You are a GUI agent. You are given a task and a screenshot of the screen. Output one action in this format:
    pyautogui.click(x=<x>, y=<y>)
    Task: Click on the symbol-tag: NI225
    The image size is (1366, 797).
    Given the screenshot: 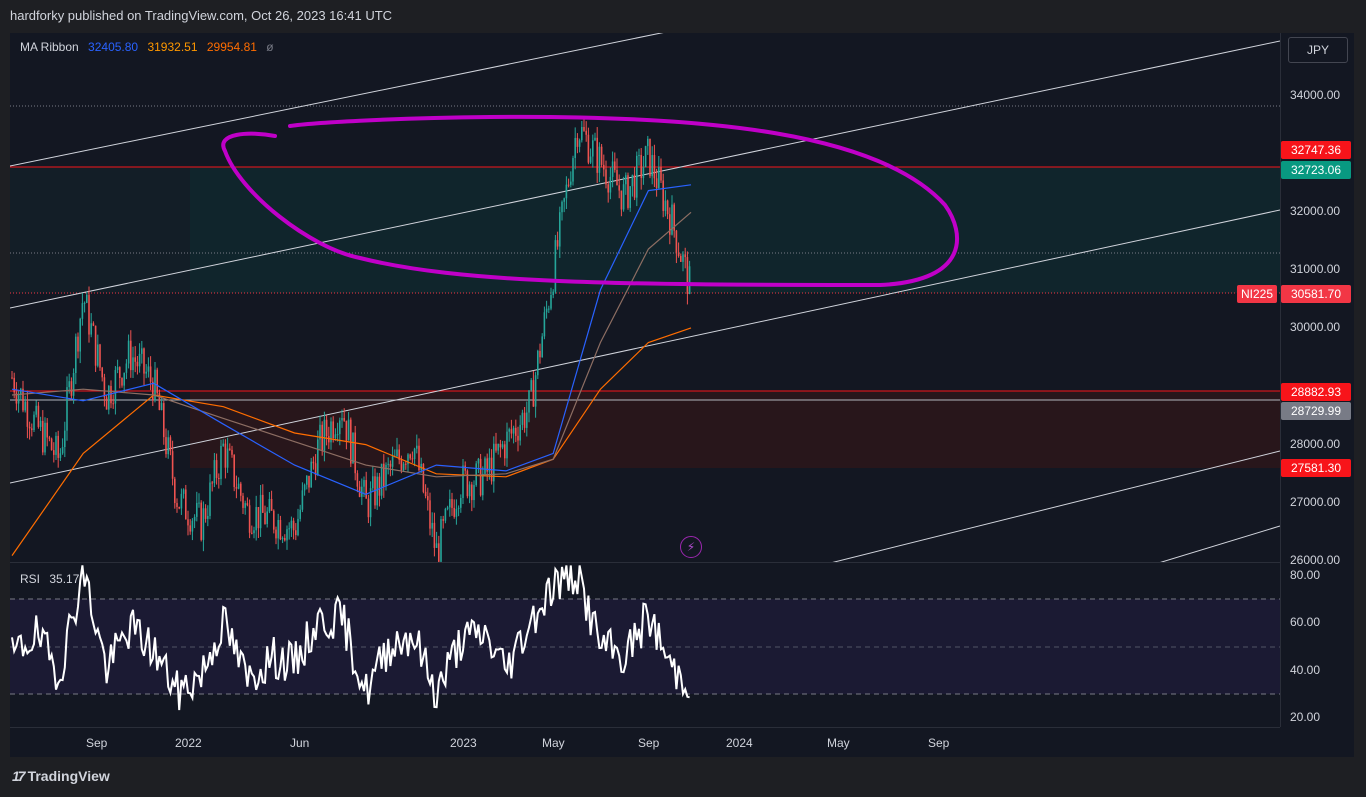 What is the action you would take?
    pyautogui.click(x=1257, y=294)
    